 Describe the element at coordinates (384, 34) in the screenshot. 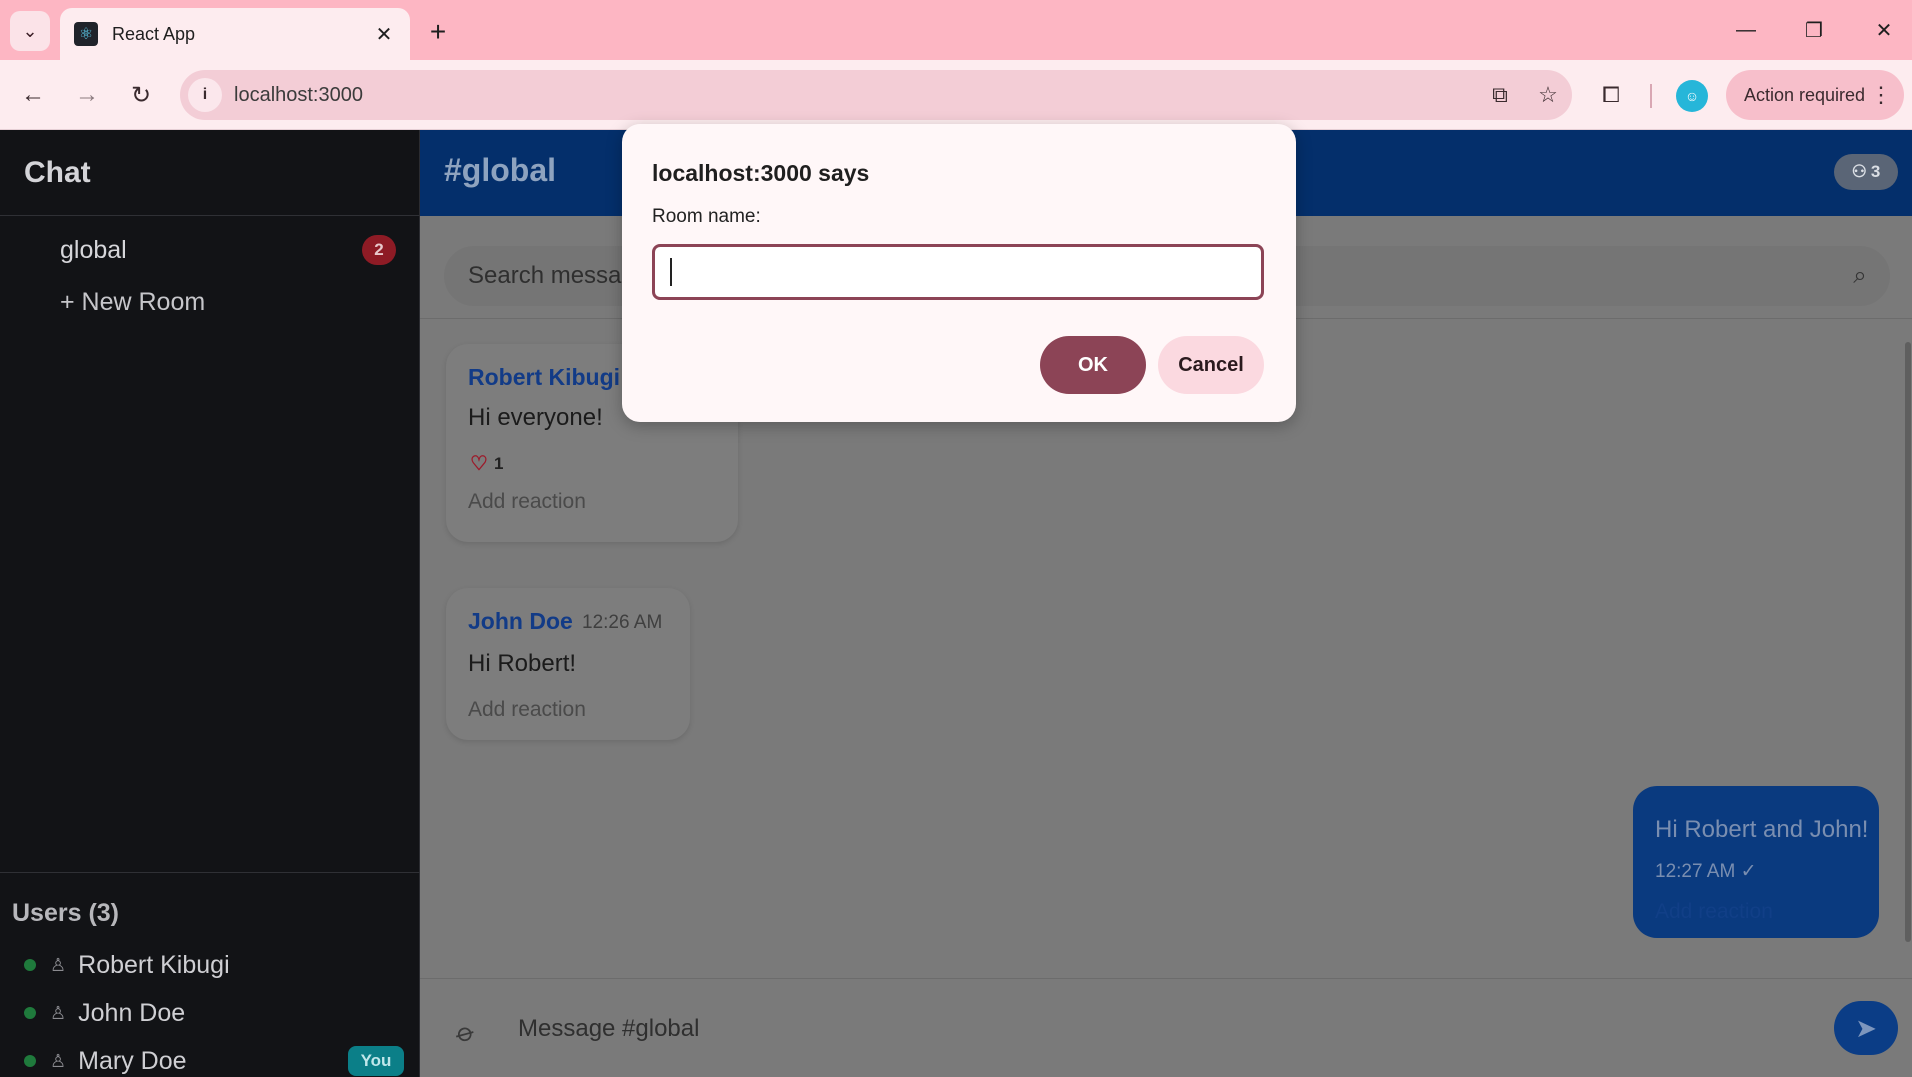

I see `tab-close-icon: ✕` at that location.